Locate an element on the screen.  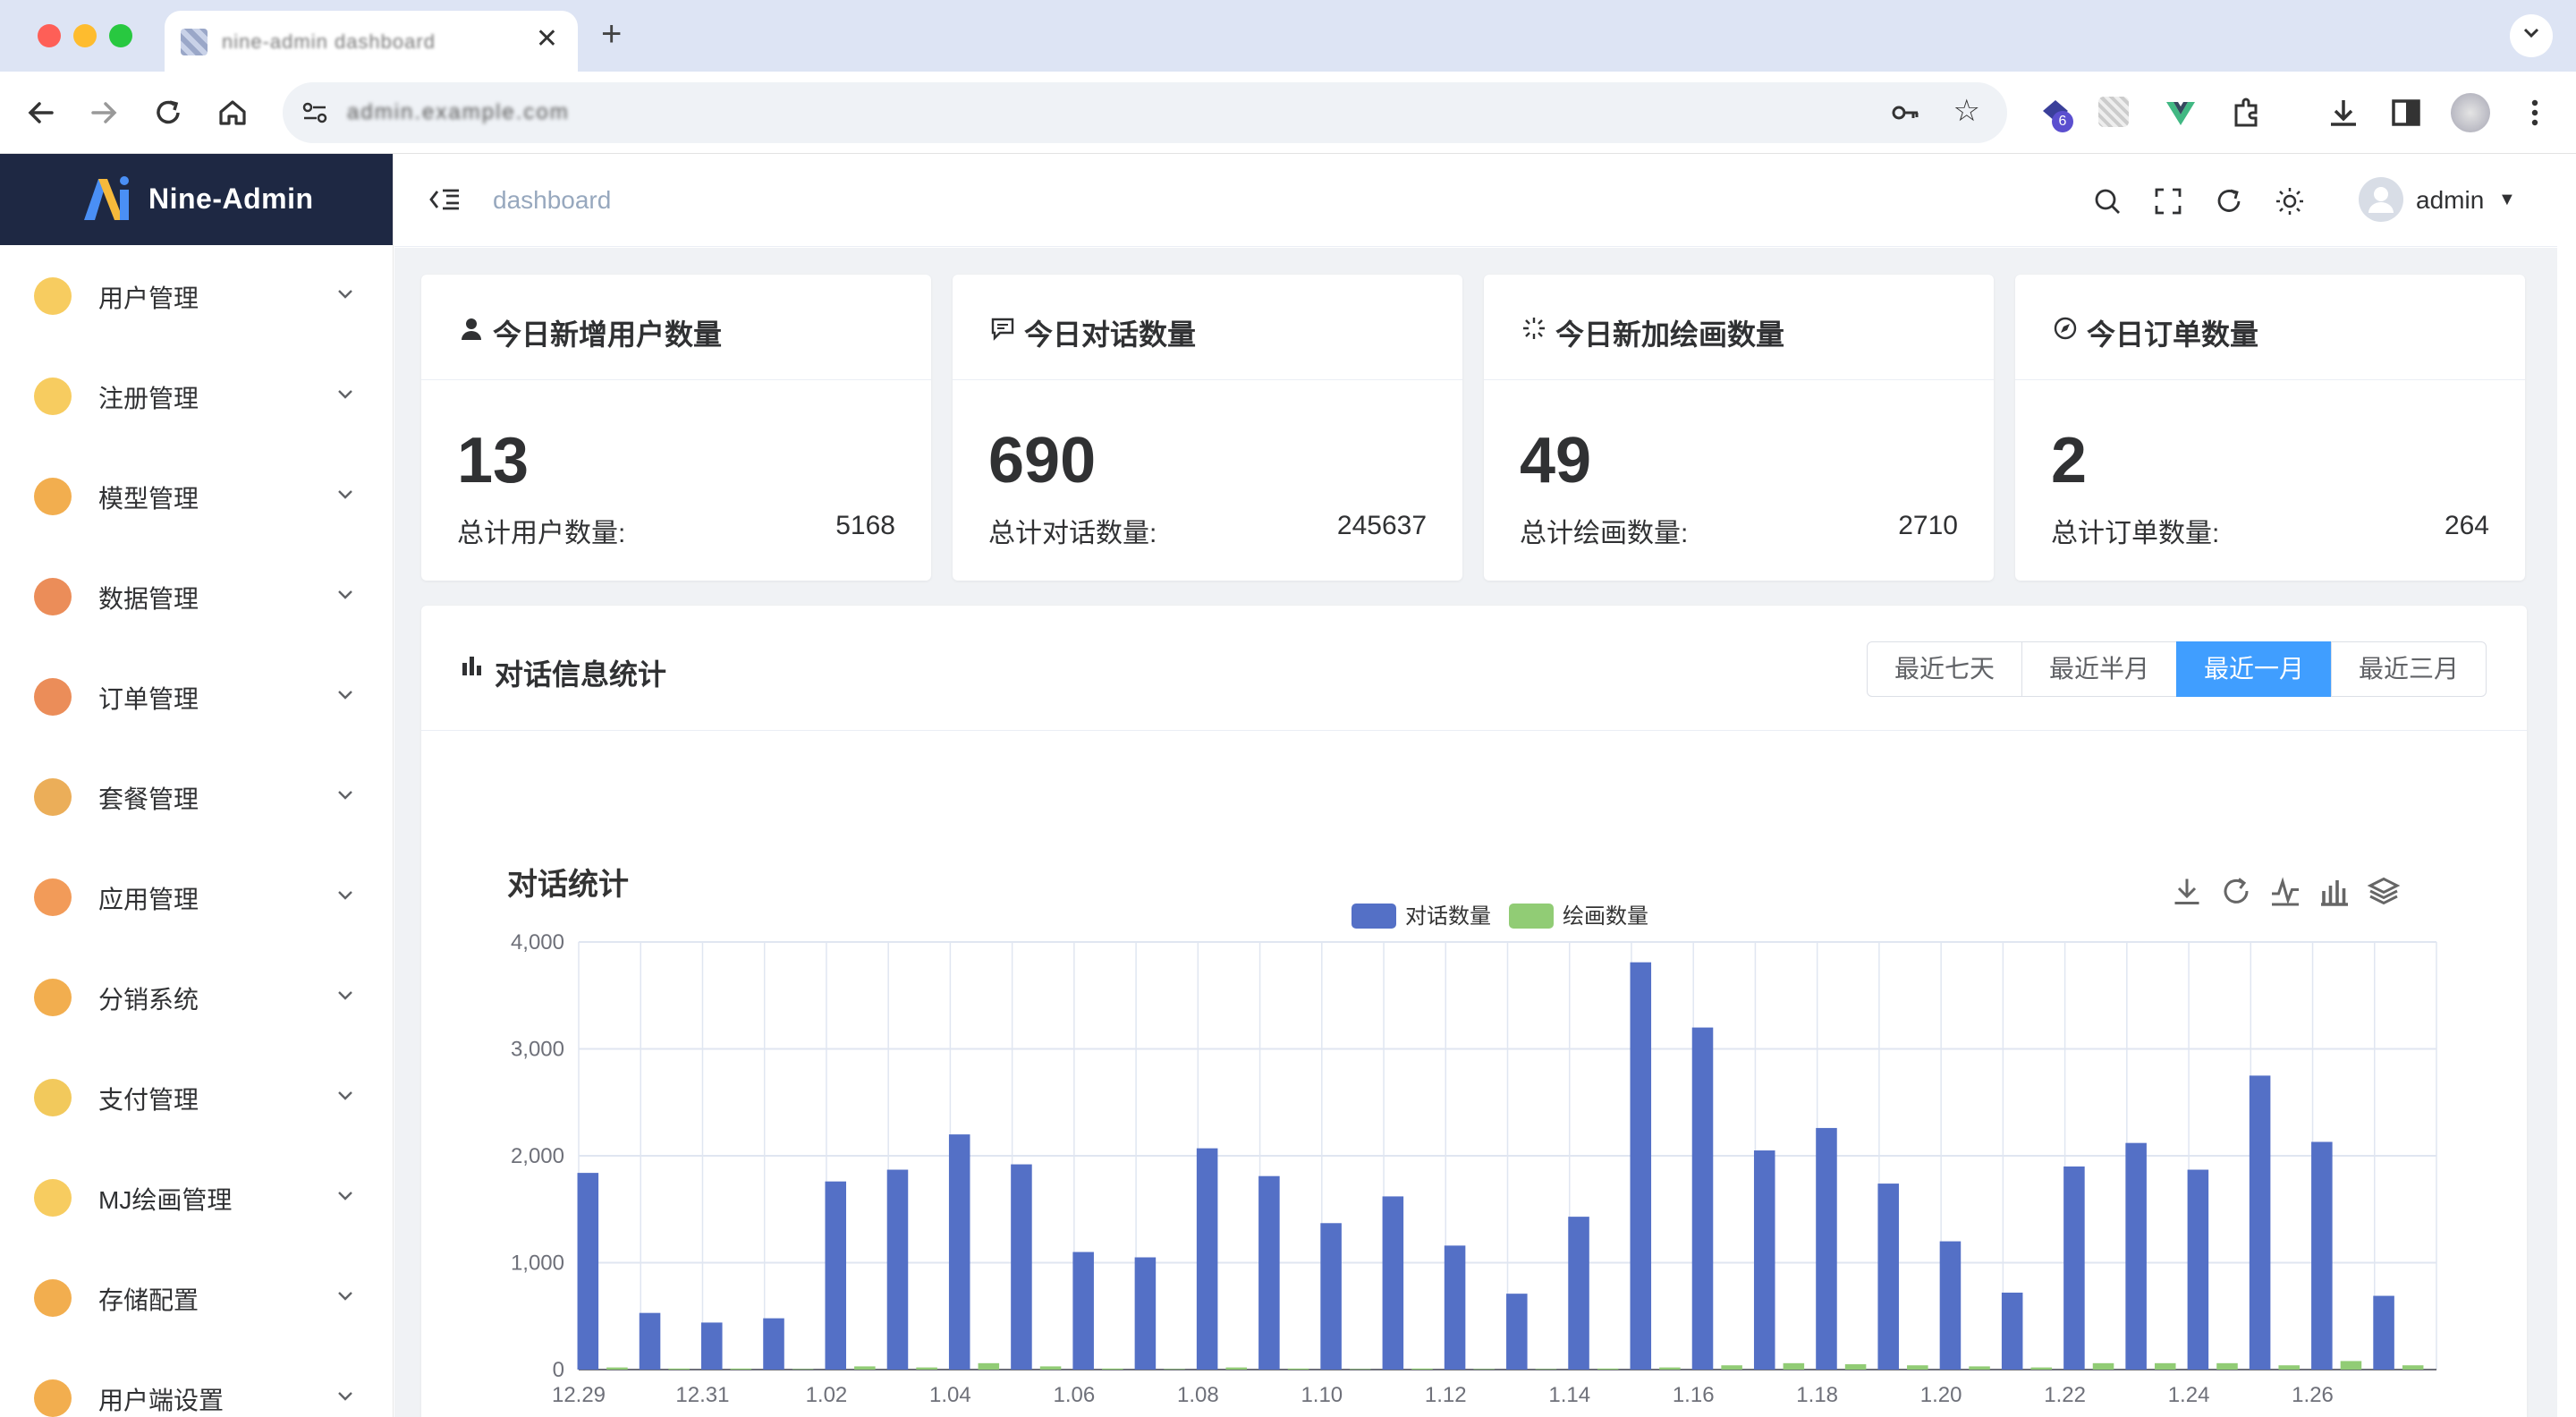
sidebar-item-2: 注册管理 is located at coordinates (196, 395).